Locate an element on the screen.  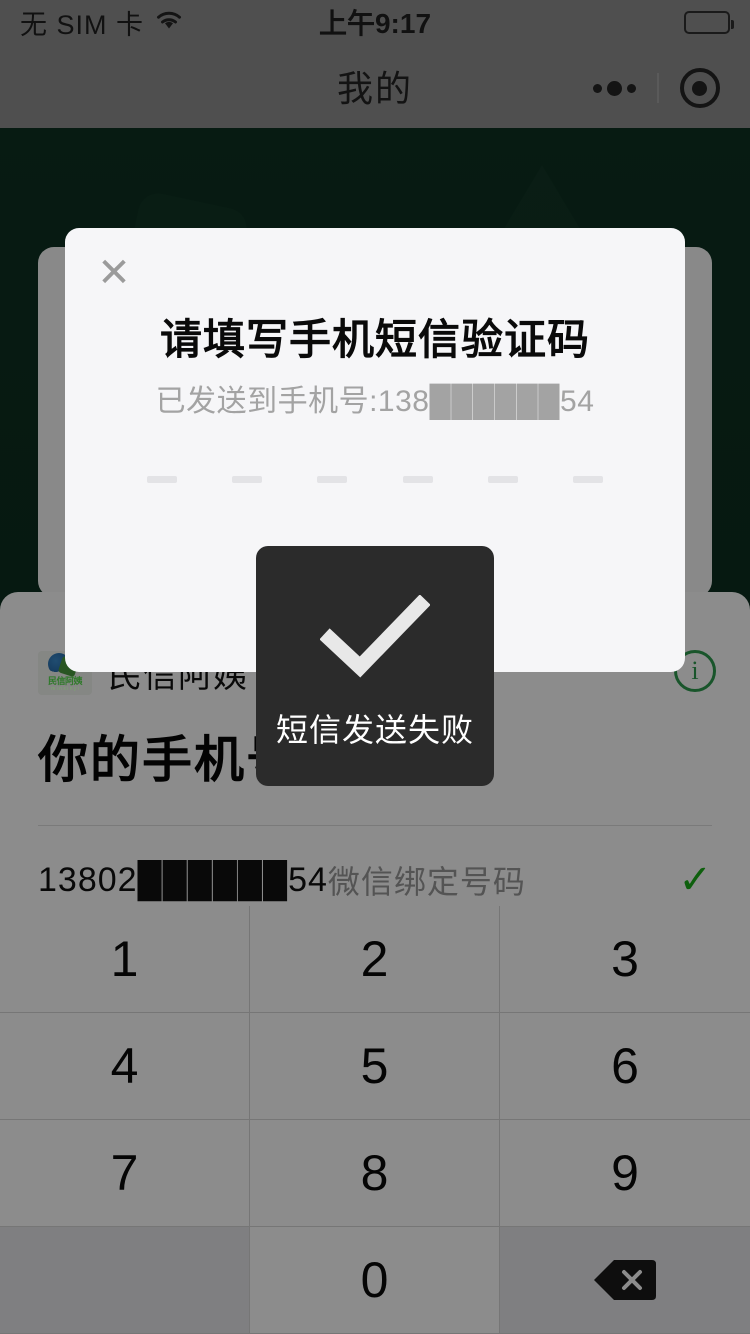
brand-logo-sub: m i n x i n y i is located at coordinates (65, 688).